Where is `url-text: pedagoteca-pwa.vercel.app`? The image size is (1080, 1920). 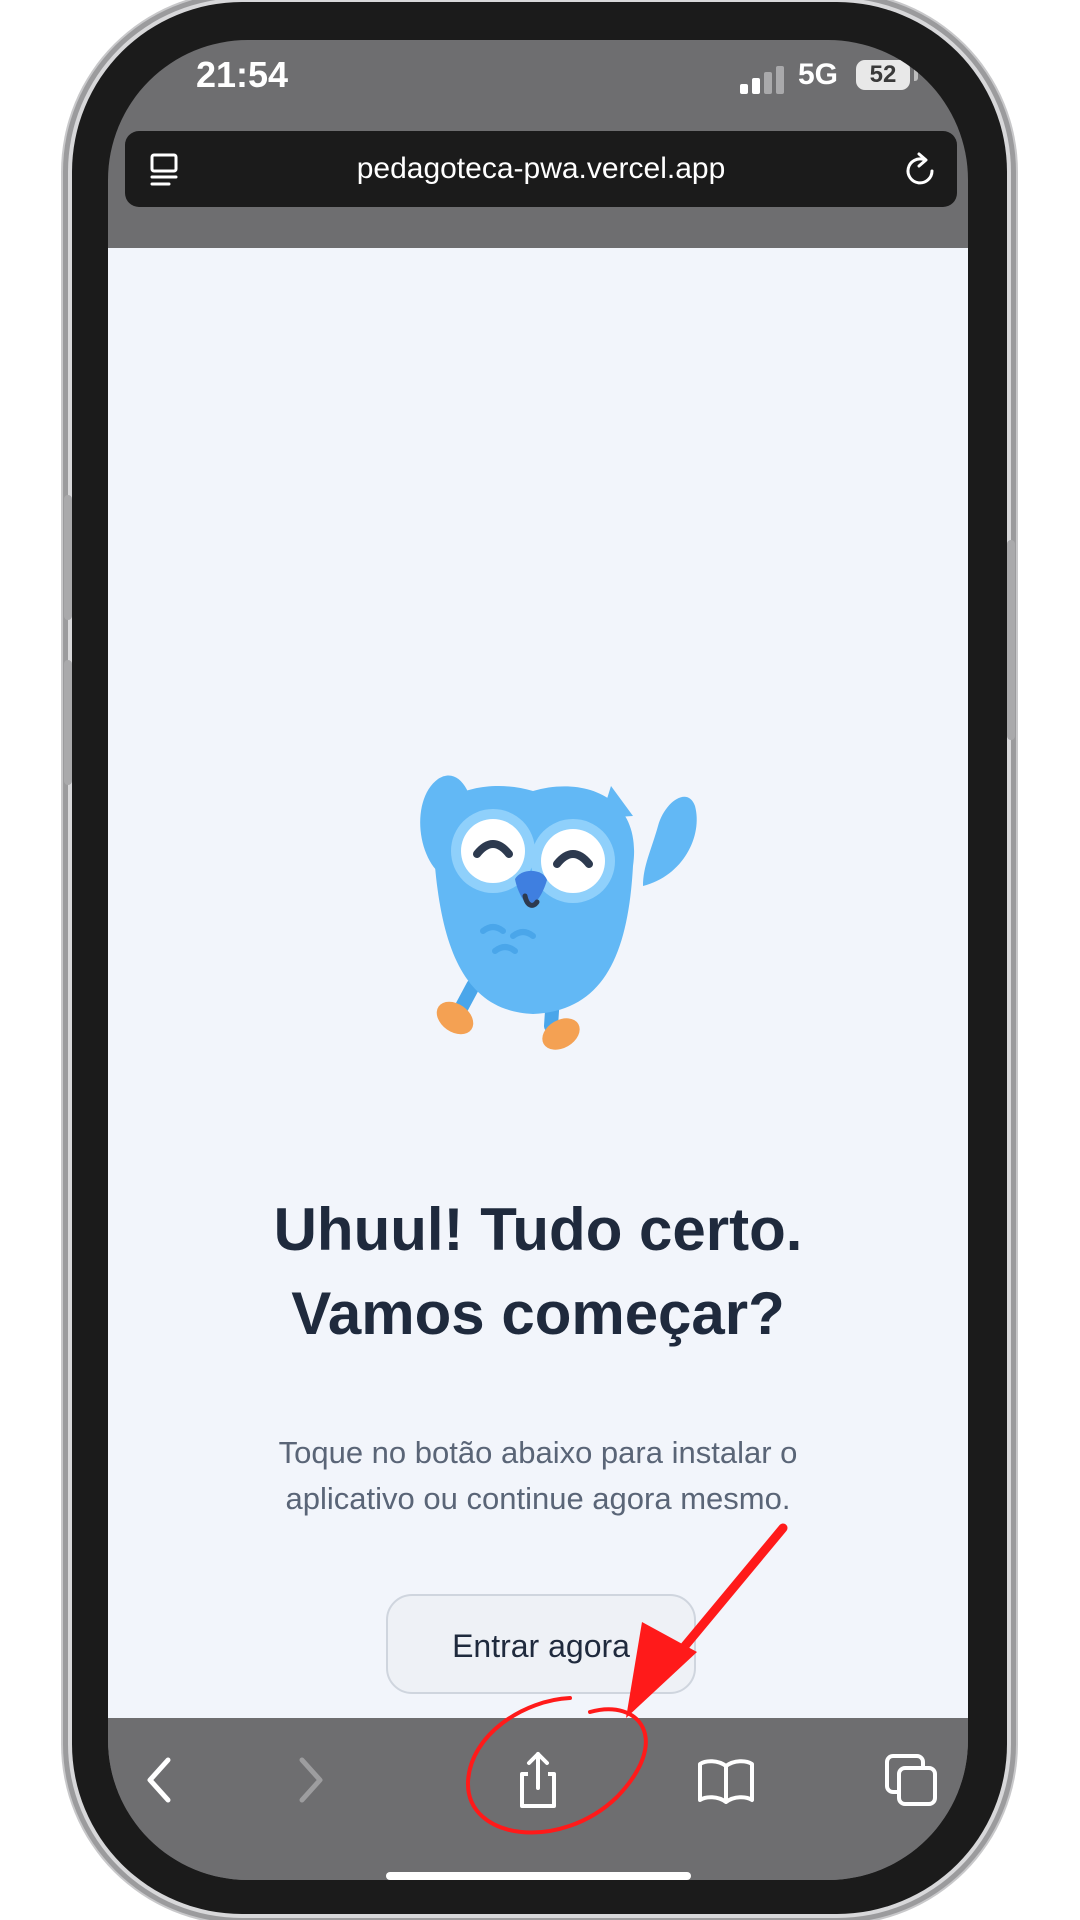 url-text: pedagoteca-pwa.vercel.app is located at coordinates (541, 169).